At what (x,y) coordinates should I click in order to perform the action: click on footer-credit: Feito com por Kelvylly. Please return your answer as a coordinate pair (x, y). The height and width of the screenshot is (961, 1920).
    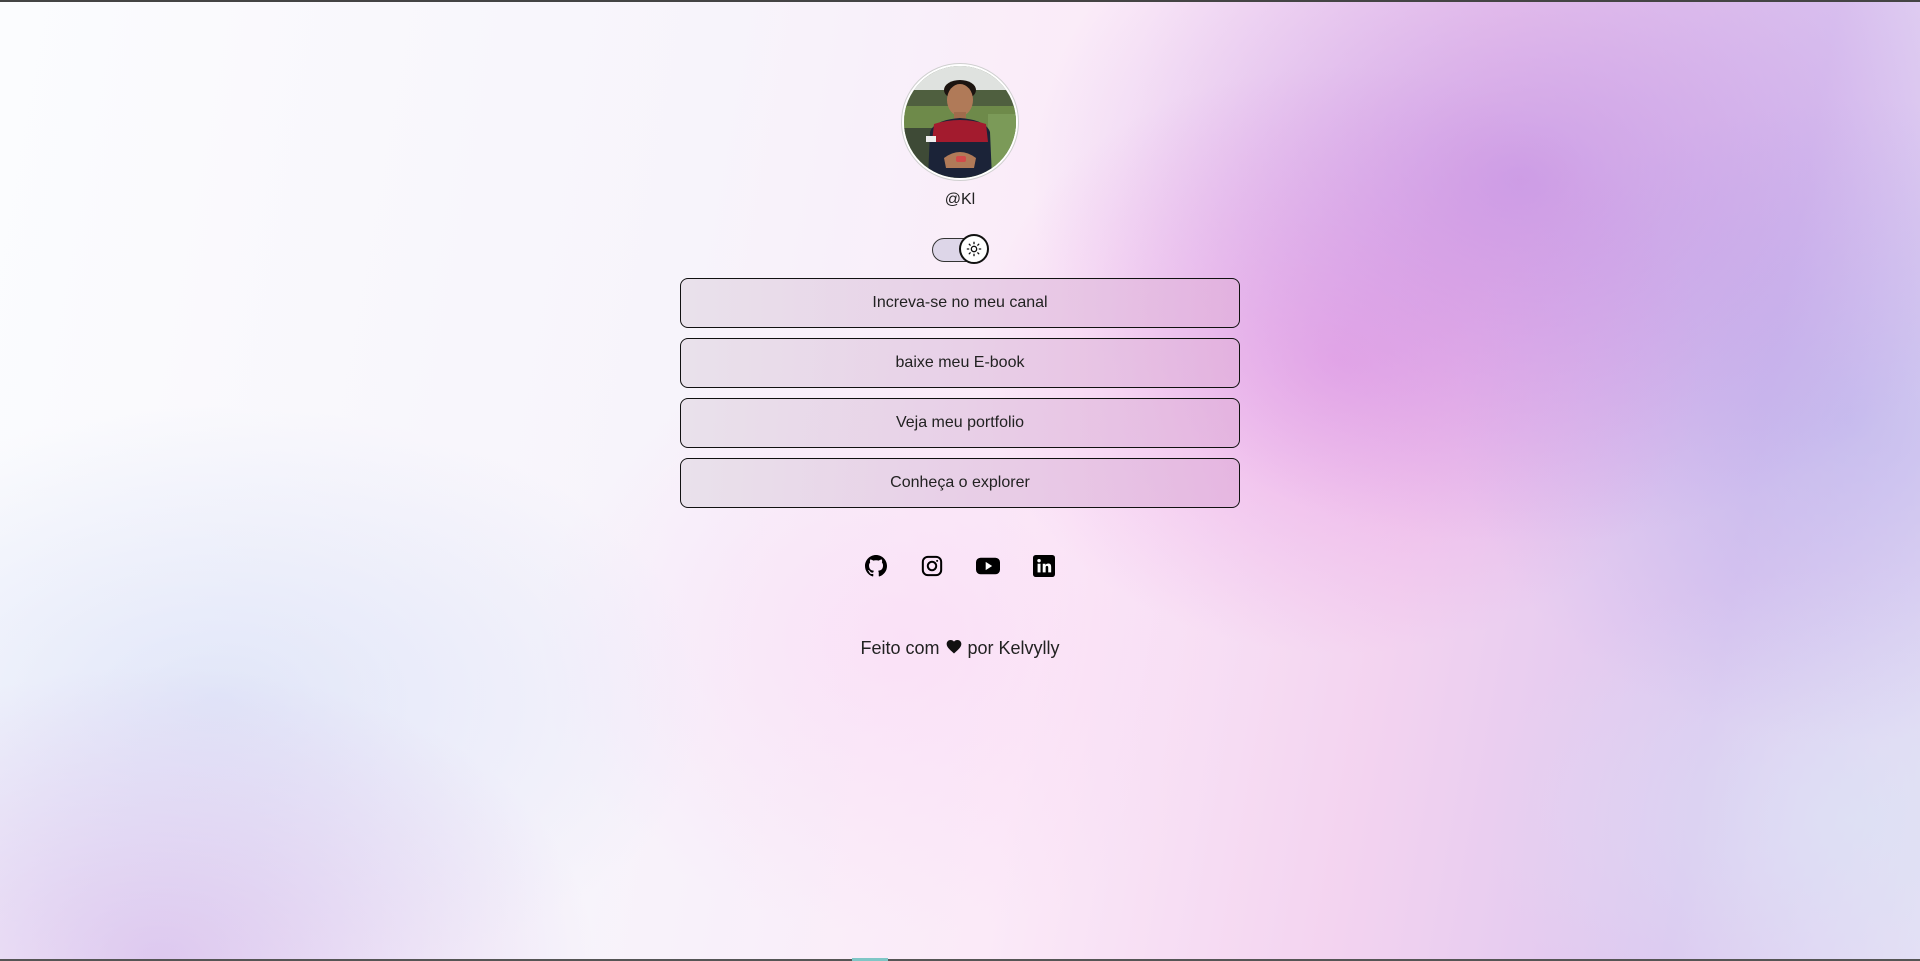
    Looking at the image, I should click on (959, 648).